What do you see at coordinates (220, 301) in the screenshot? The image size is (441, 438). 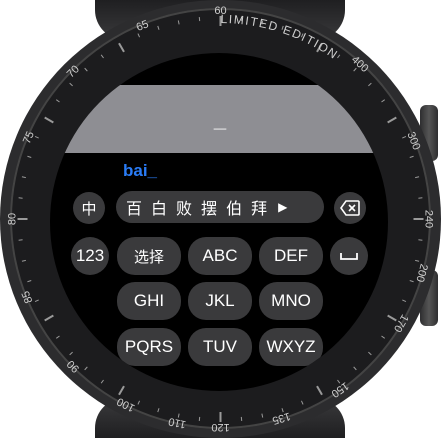 I see `key-jkl: JKL` at bounding box center [220, 301].